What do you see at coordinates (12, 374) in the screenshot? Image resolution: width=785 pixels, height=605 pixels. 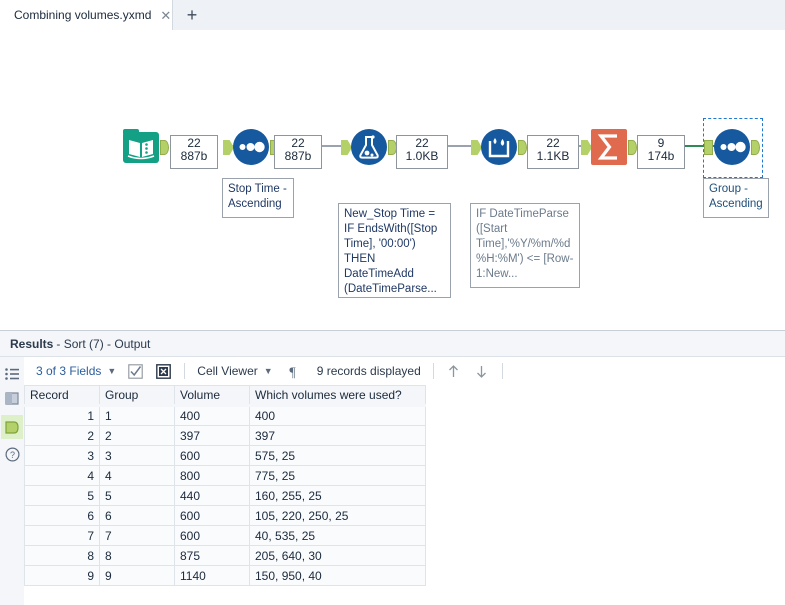 I see `list-icon` at bounding box center [12, 374].